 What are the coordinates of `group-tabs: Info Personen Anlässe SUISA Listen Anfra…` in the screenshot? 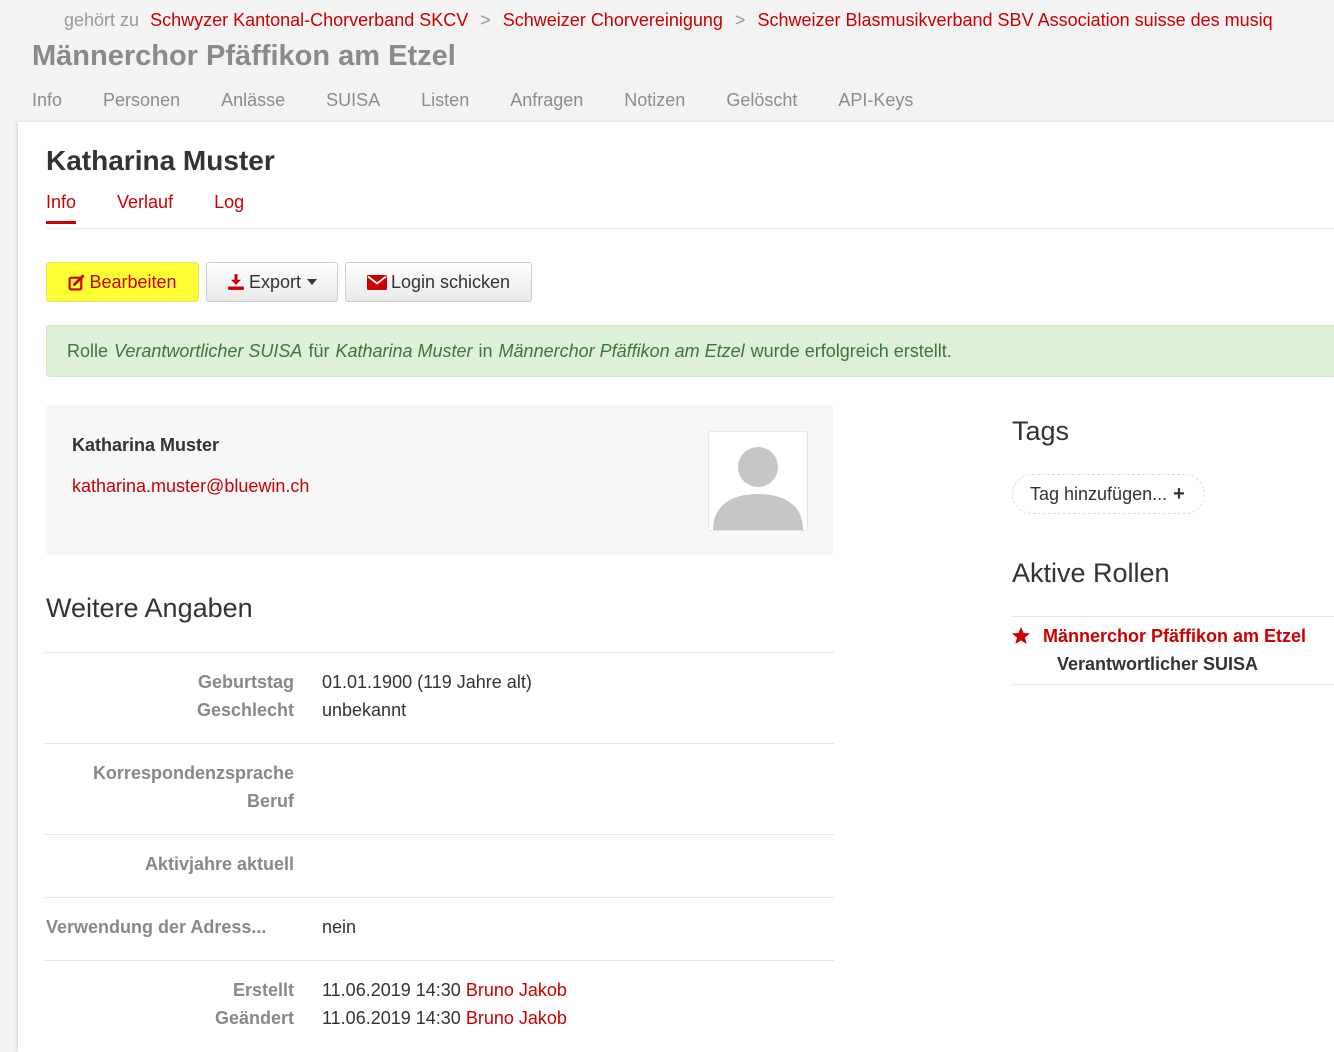 It's located at (493, 100).